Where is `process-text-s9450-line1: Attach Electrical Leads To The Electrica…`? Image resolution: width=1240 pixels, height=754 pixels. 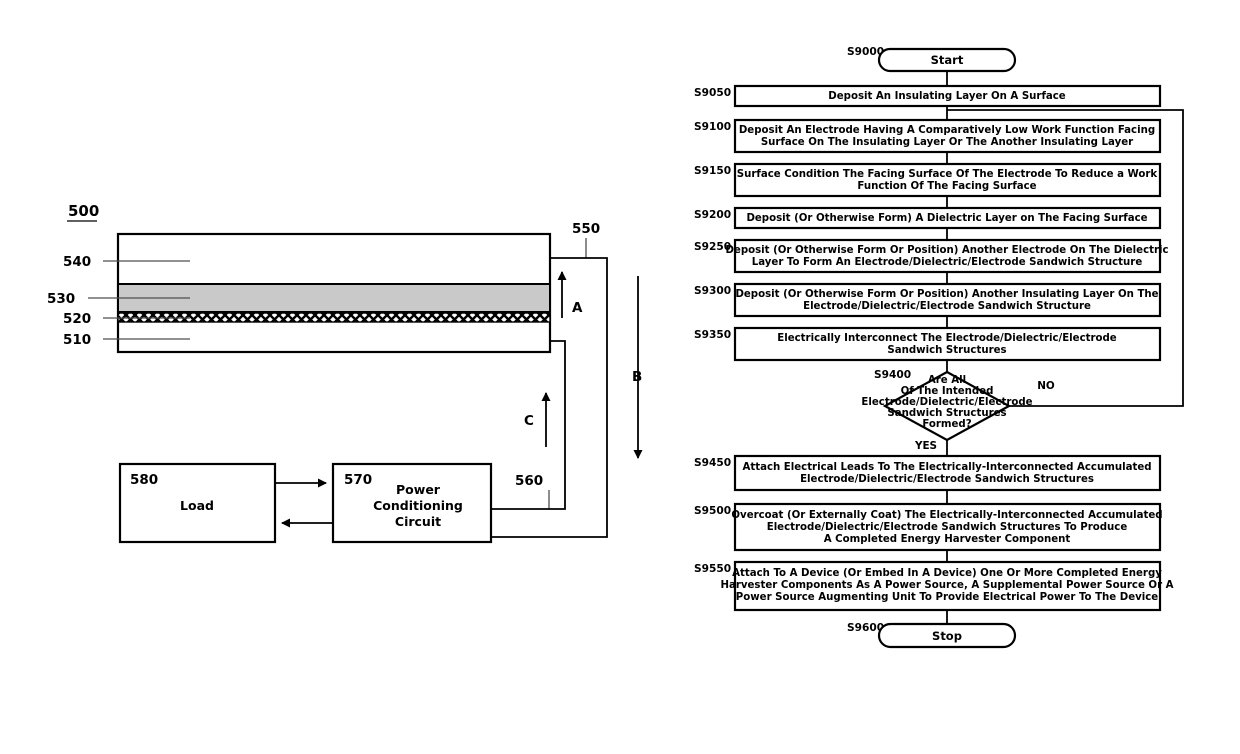
process-text-s9450-line1: Attach Electrical Leads To The Electrica… is located at coordinates (946, 467).